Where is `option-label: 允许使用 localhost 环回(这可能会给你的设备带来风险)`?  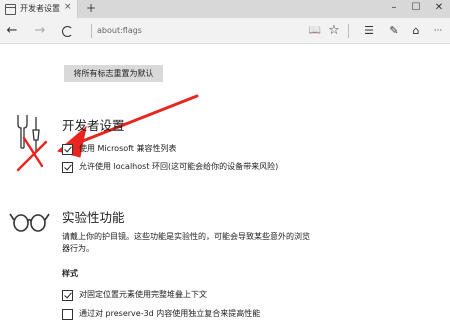
option-label: 允许使用 localhost 环回(这可能会给你的设备带来风险) is located at coordinates (179, 166).